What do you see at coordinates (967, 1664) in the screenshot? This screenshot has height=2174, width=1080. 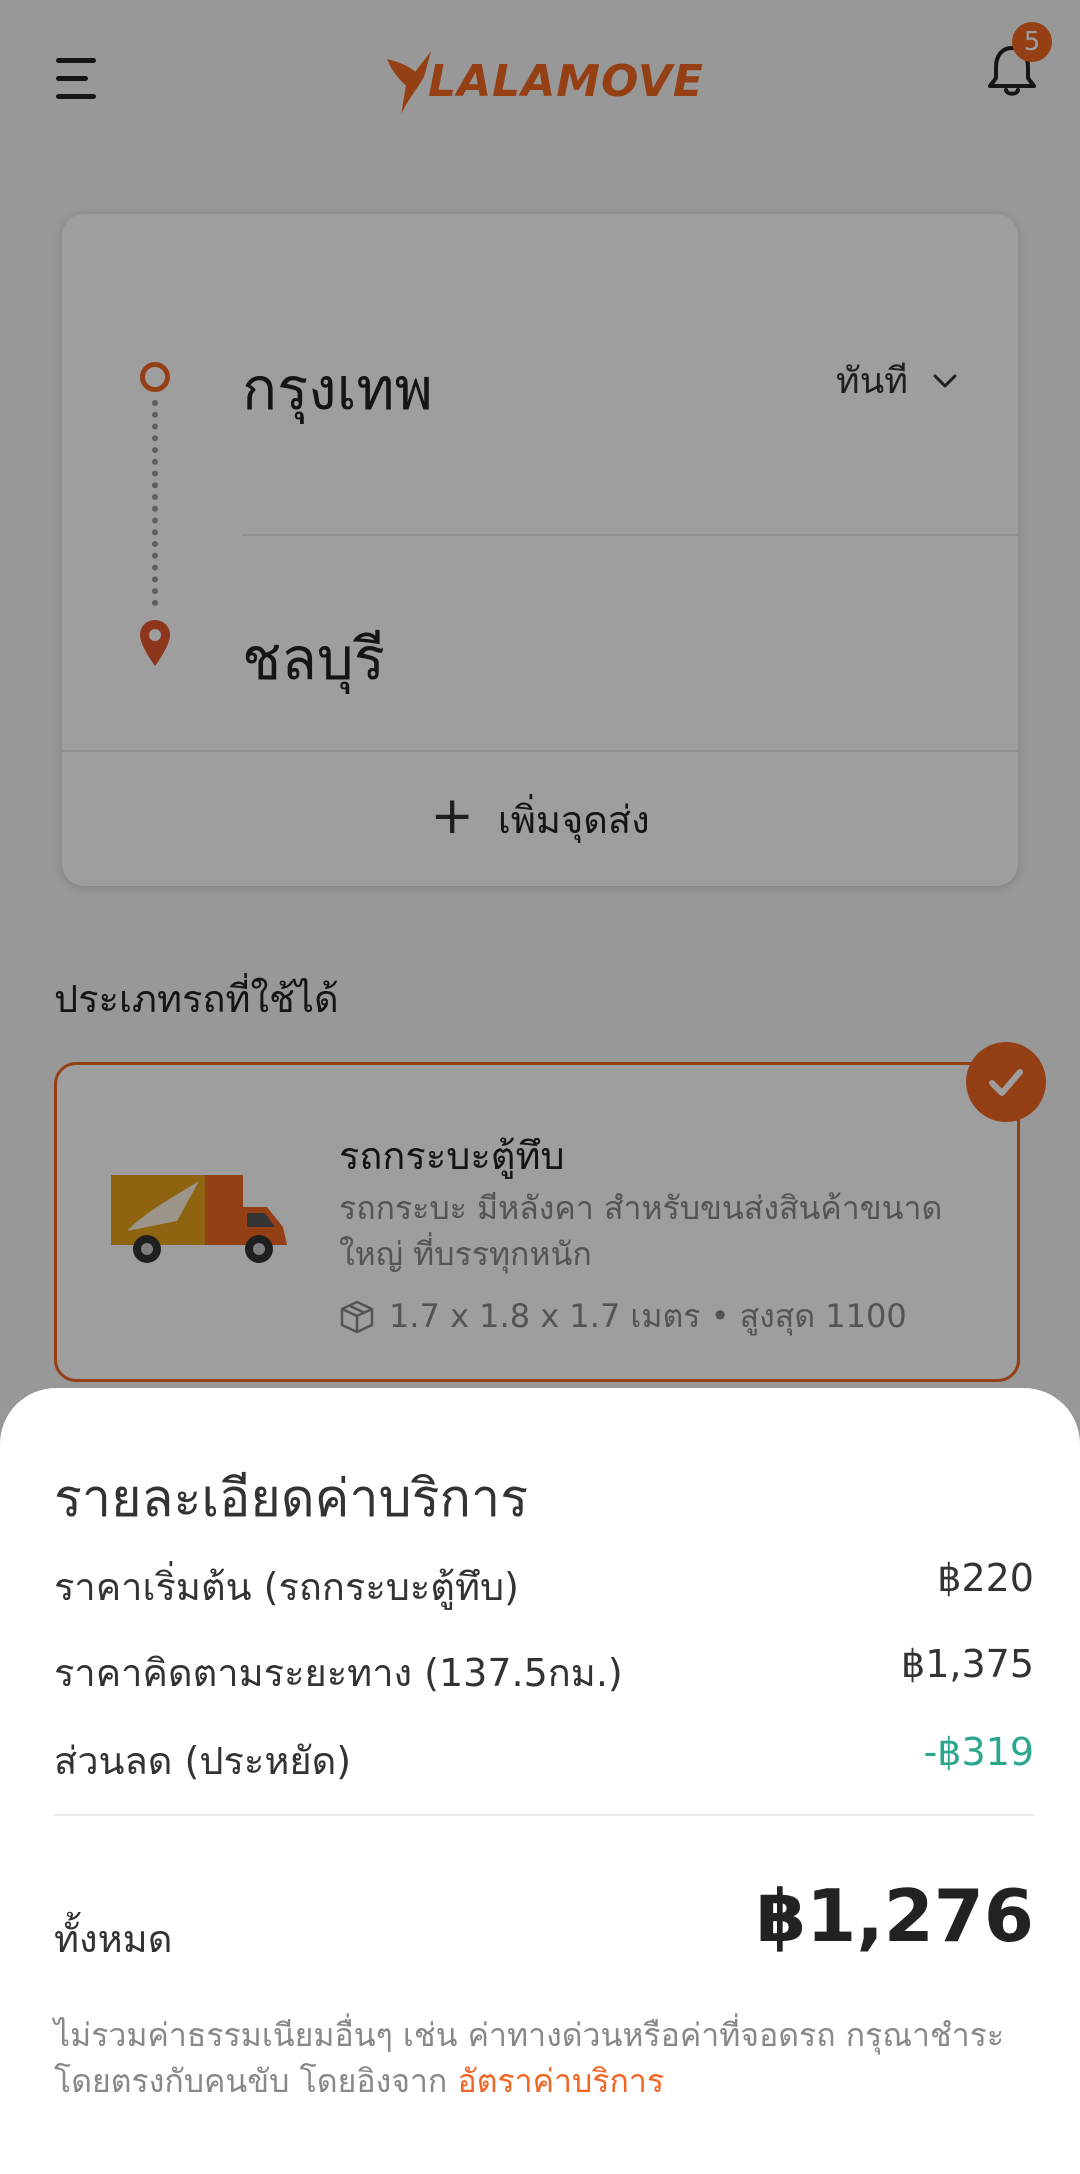 I see `fee-value: ฿1,375` at bounding box center [967, 1664].